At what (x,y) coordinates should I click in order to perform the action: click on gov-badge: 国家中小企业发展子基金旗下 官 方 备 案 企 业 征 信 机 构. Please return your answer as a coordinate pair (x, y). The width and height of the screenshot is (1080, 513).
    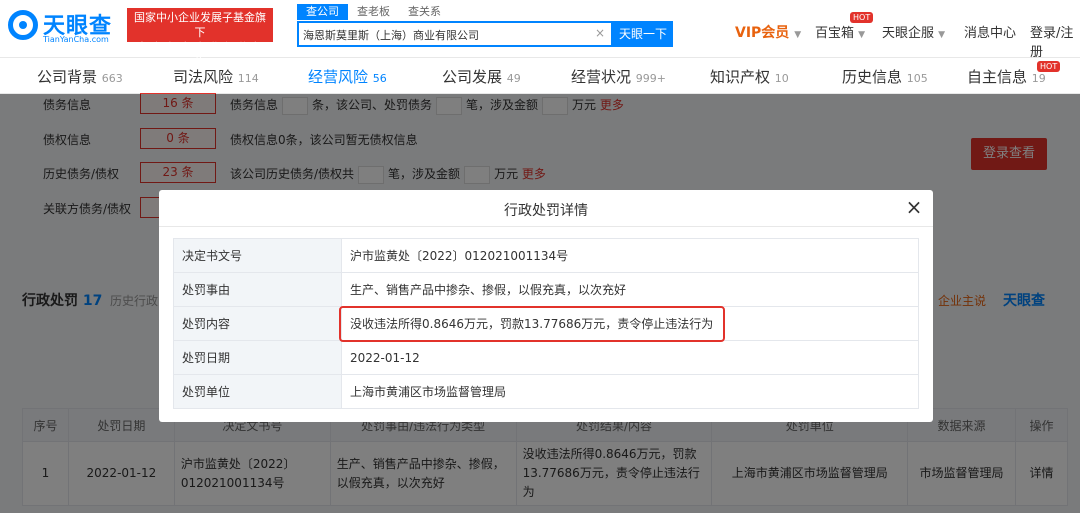
    Looking at the image, I should click on (200, 38).